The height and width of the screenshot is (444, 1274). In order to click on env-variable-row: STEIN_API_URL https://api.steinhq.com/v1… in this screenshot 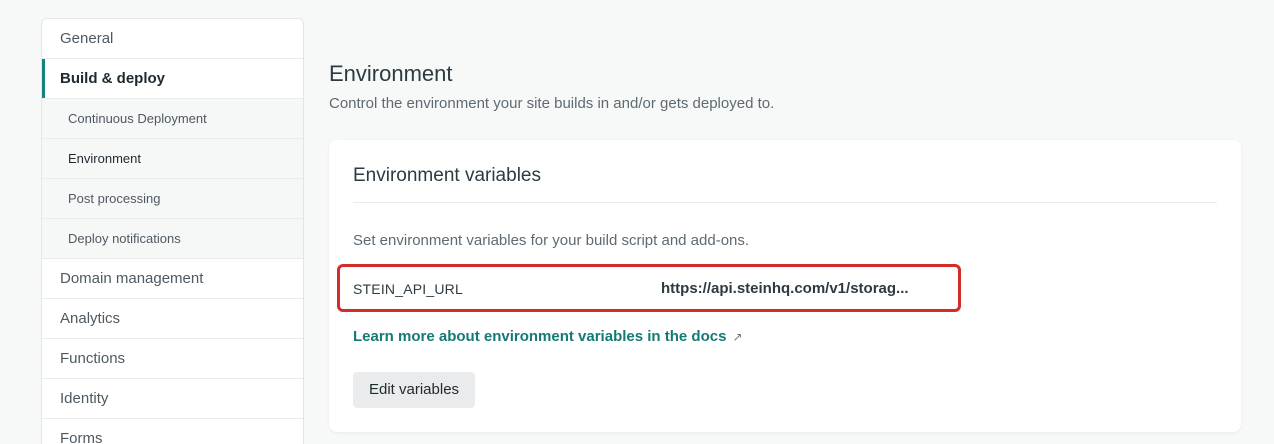, I will do `click(649, 288)`.